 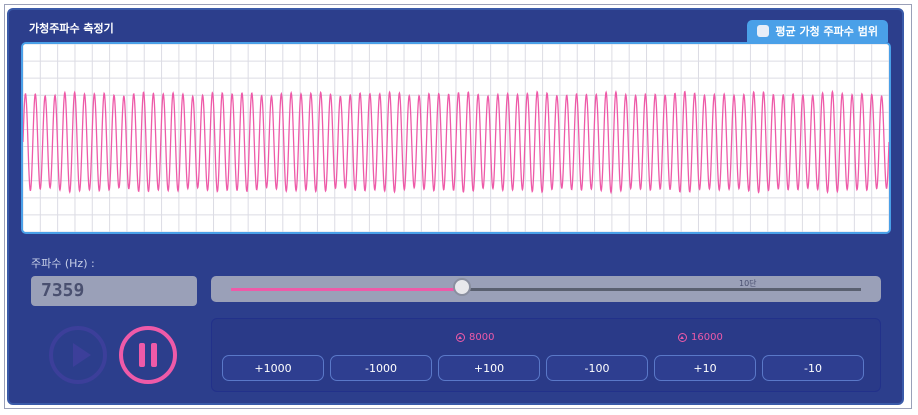 What do you see at coordinates (63, 263) in the screenshot?
I see `frequency-label: 주파수 (Hz) :` at bounding box center [63, 263].